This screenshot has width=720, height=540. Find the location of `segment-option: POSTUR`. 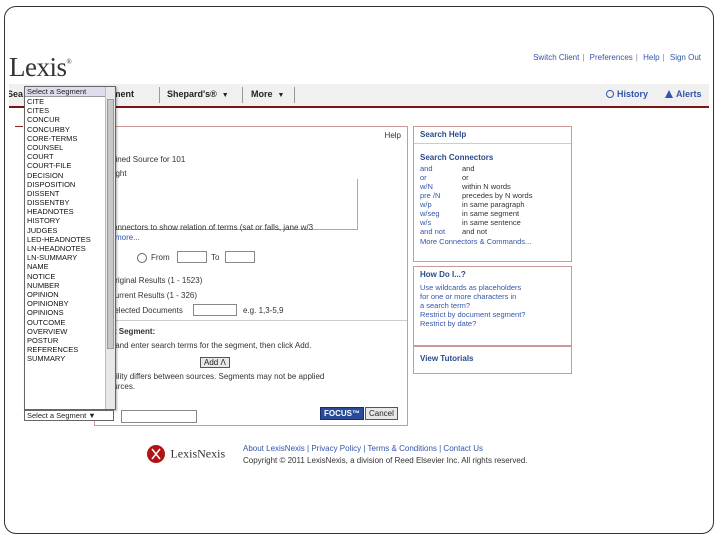

segment-option: POSTUR is located at coordinates (70, 340).